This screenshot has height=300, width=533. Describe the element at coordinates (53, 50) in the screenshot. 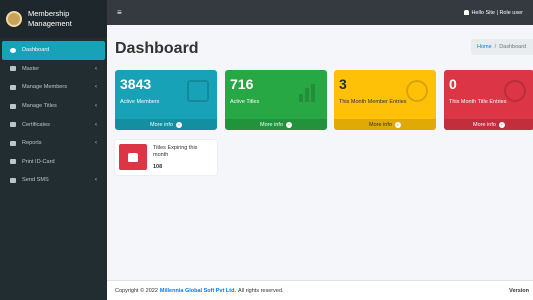

I see `sidebar-item-dashboard: Dashboard` at that location.